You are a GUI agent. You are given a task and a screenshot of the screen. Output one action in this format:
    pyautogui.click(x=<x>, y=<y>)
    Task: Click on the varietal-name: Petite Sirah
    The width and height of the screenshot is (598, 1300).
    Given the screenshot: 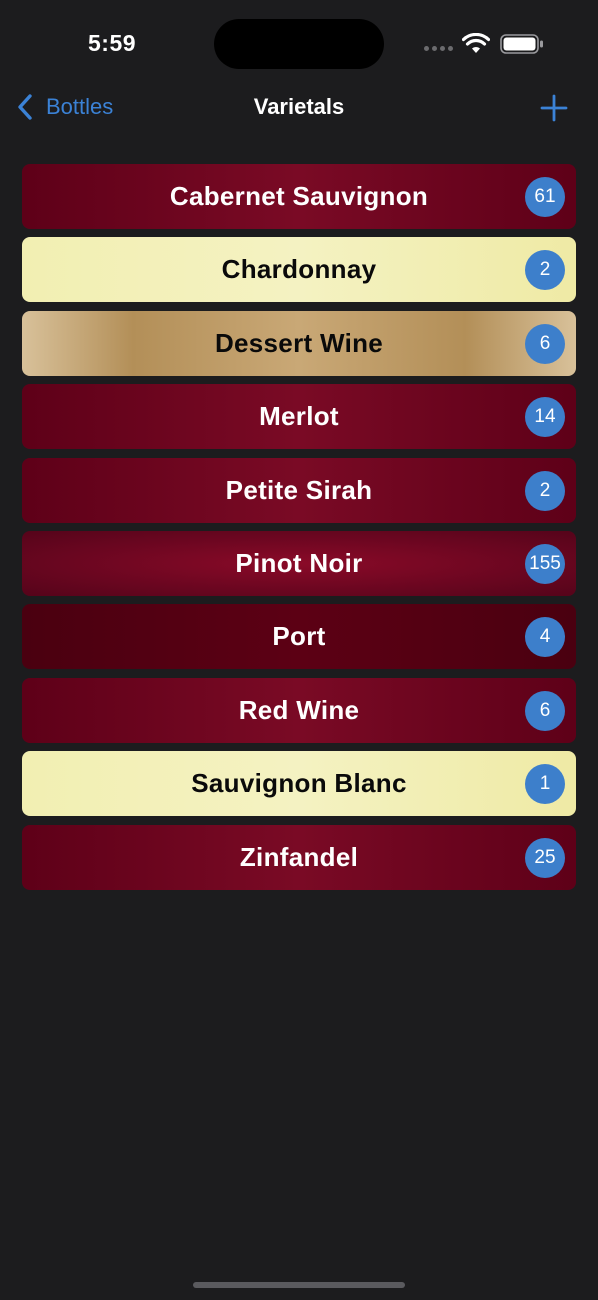 What is the action you would take?
    pyautogui.click(x=299, y=489)
    